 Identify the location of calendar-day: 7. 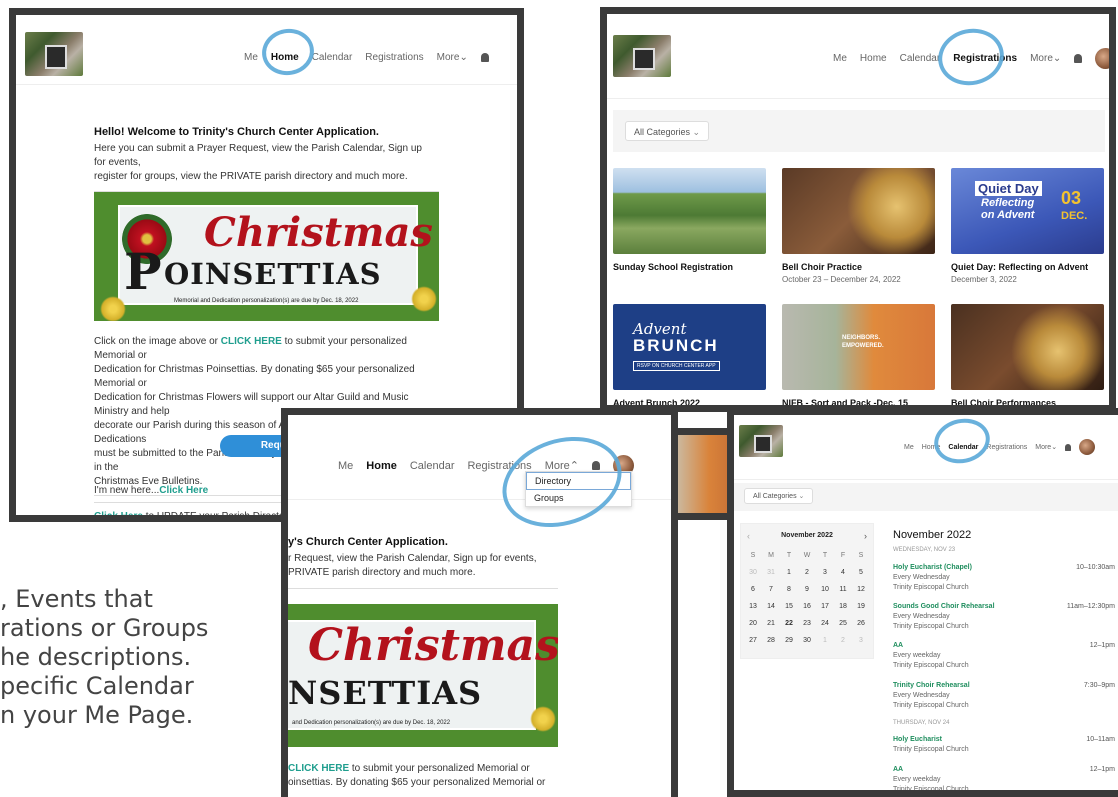
(771, 589).